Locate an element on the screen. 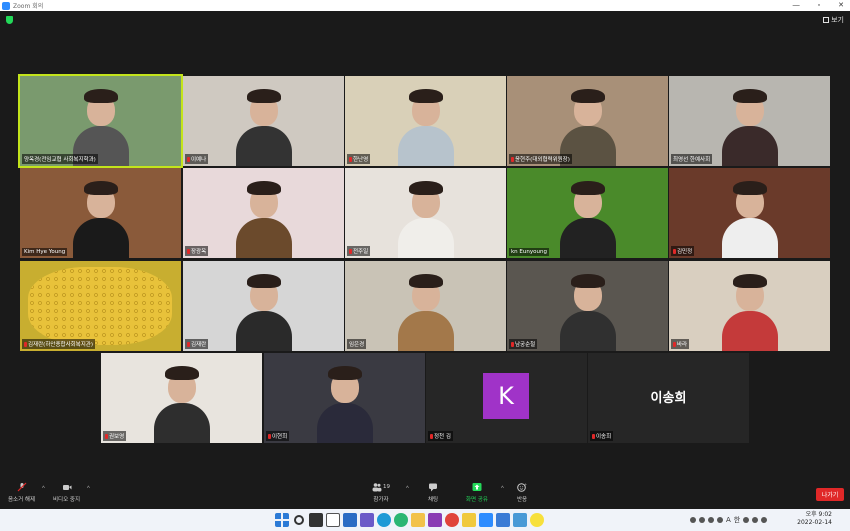  participant-tile: Kim Hye Young is located at coordinates (100, 213).